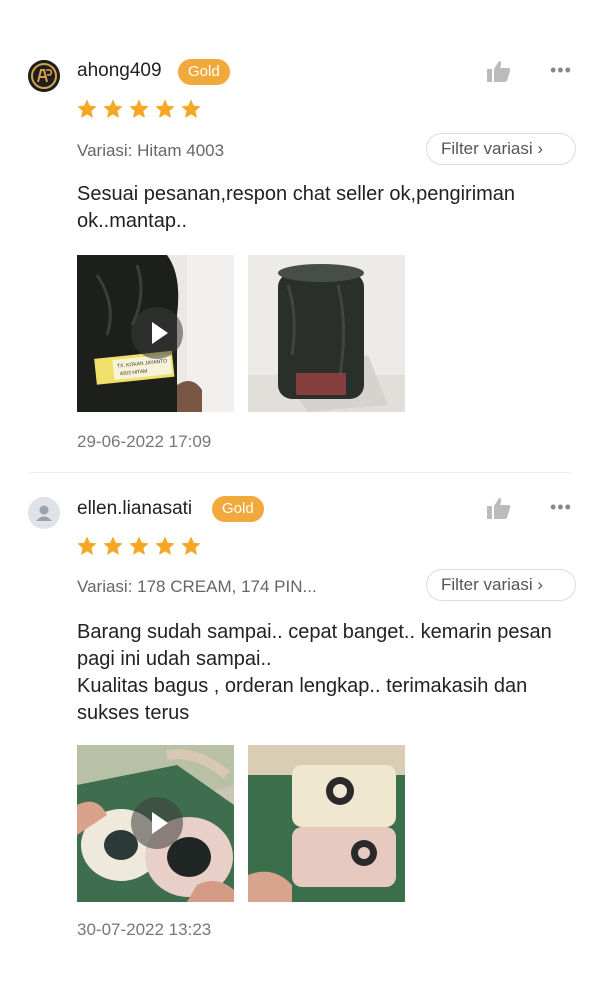  What do you see at coordinates (144, 929) in the screenshot?
I see `review-date: 30-07-2022 13:23` at bounding box center [144, 929].